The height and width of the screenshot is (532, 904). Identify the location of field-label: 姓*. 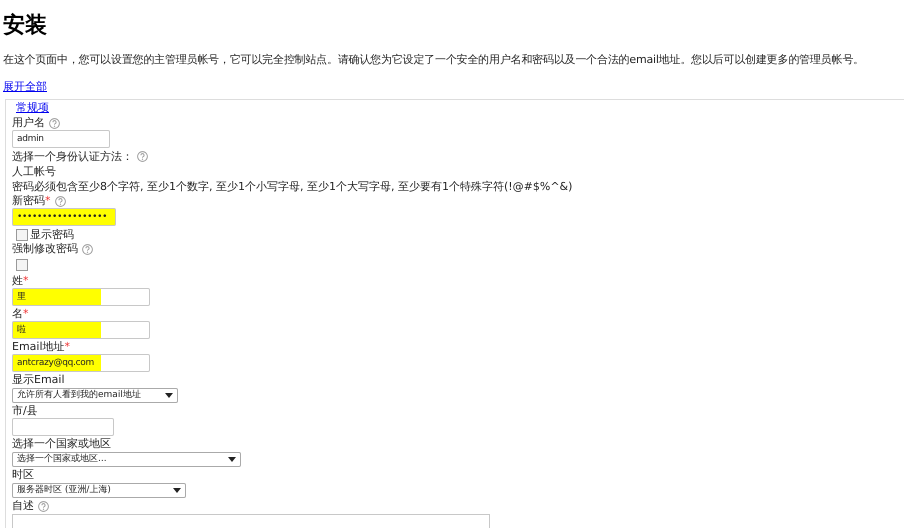
(20, 281).